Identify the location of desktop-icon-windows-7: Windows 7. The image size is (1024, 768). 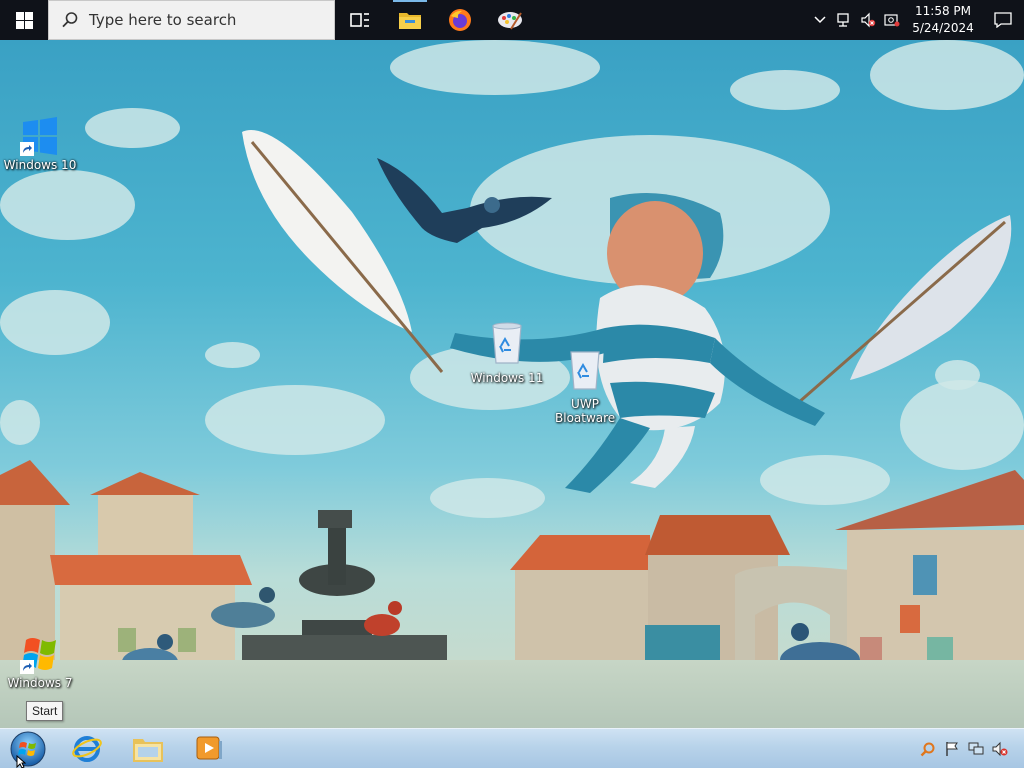
(40, 662).